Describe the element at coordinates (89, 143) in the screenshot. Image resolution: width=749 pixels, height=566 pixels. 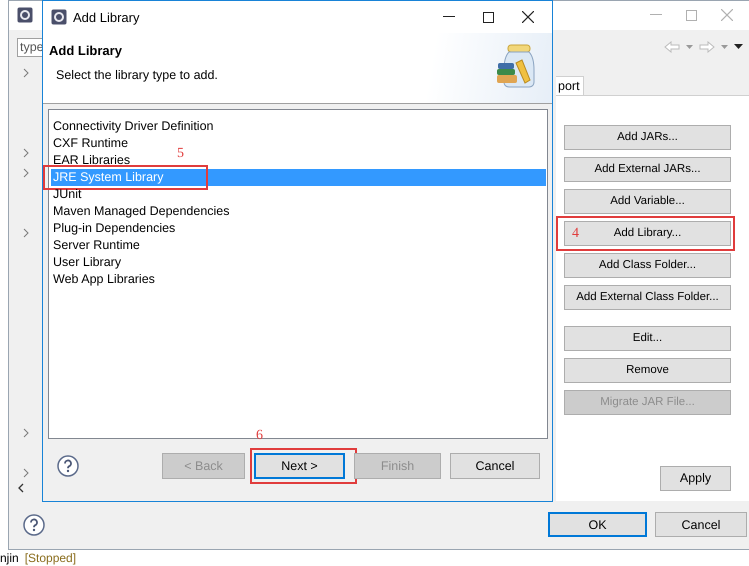
I see `list-item: CXF Runtime` at that location.